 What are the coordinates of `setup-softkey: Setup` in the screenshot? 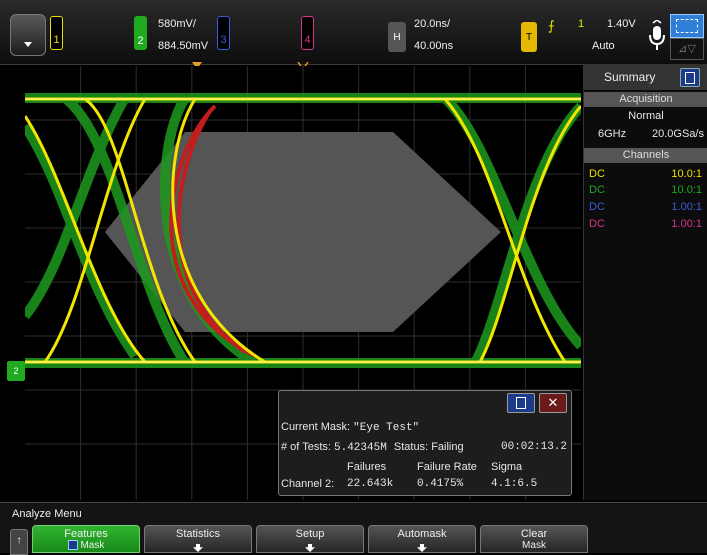 It's located at (310, 539).